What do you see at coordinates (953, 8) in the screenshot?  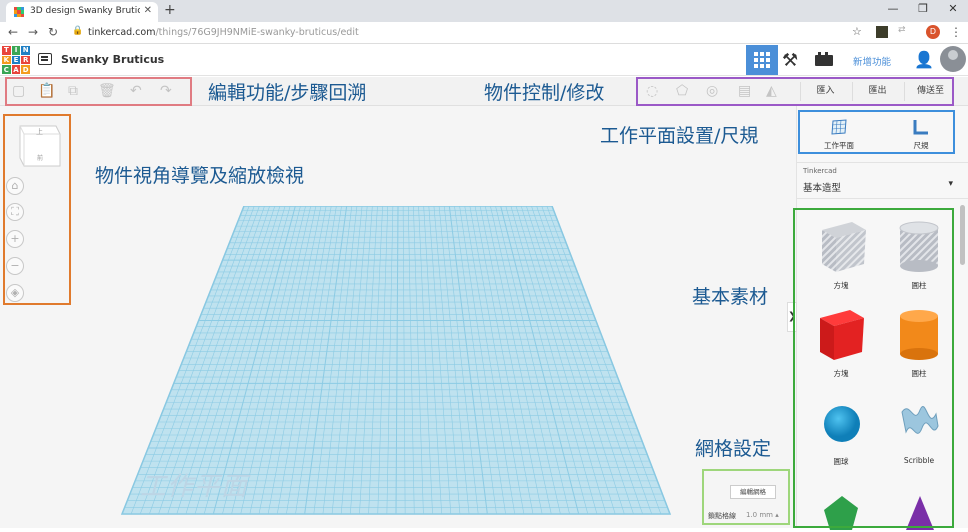 I see `close-window-icon: ✕` at bounding box center [953, 8].